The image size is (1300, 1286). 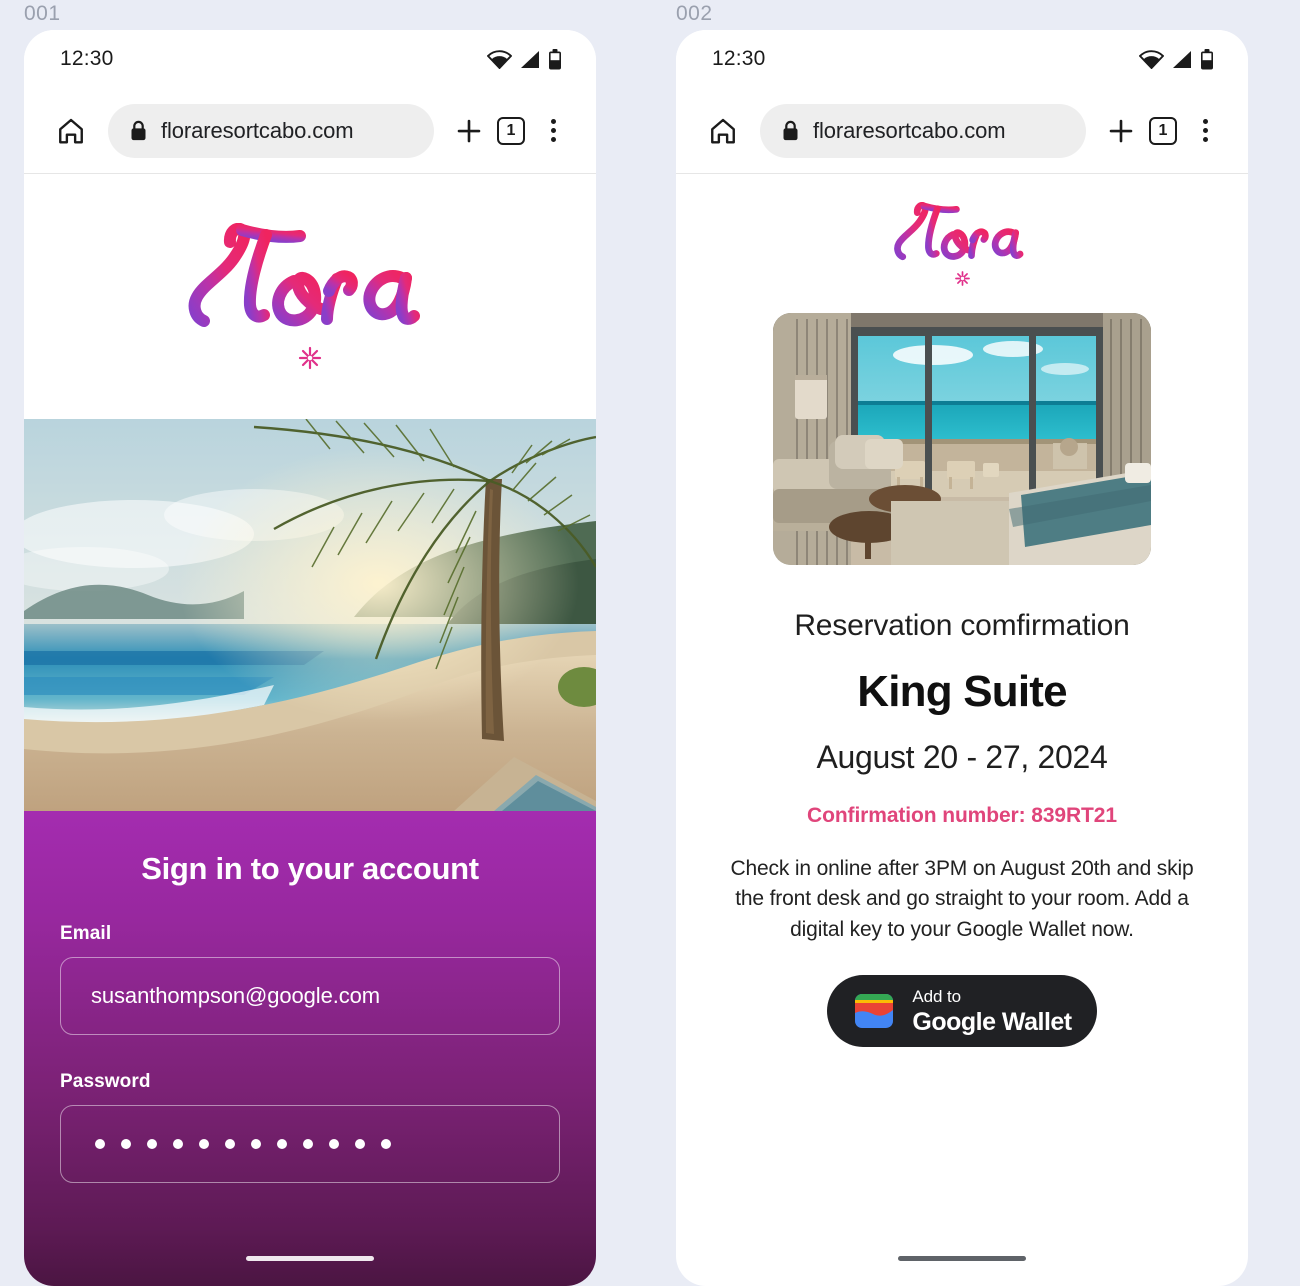 What do you see at coordinates (241, 1144) in the screenshot?
I see `password-masked-value` at bounding box center [241, 1144].